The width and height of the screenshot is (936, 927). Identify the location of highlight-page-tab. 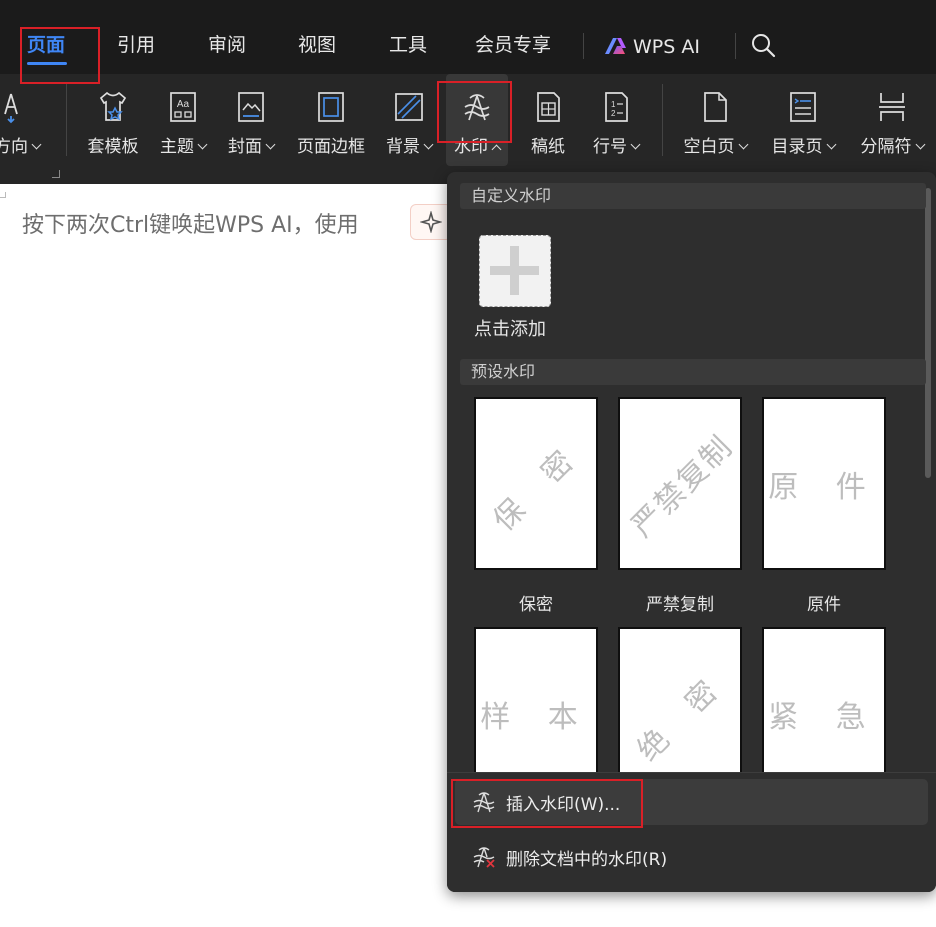
(60, 55).